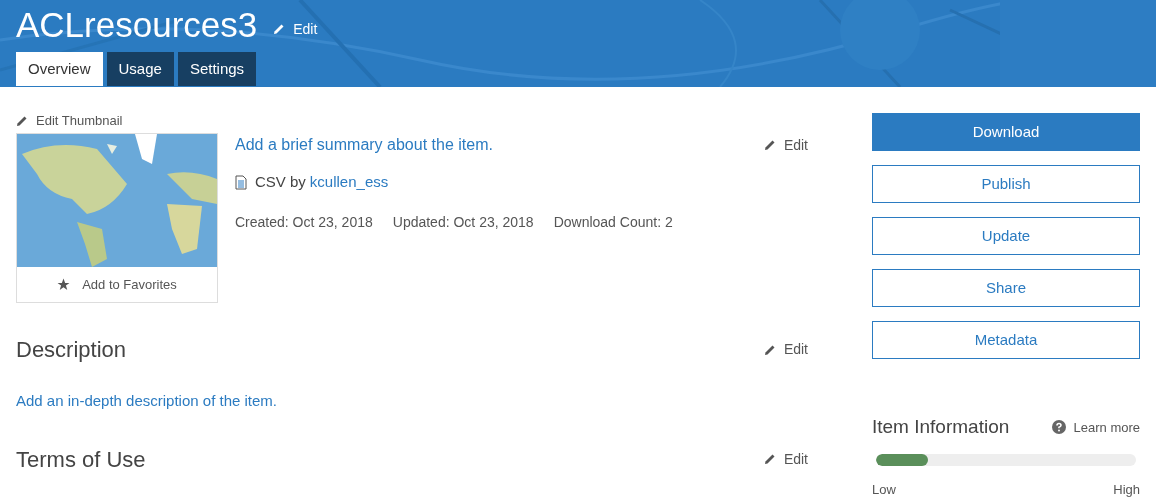 The height and width of the screenshot is (500, 1156). Describe the element at coordinates (1095, 427) in the screenshot. I see `learn-more-link: Learn more` at that location.